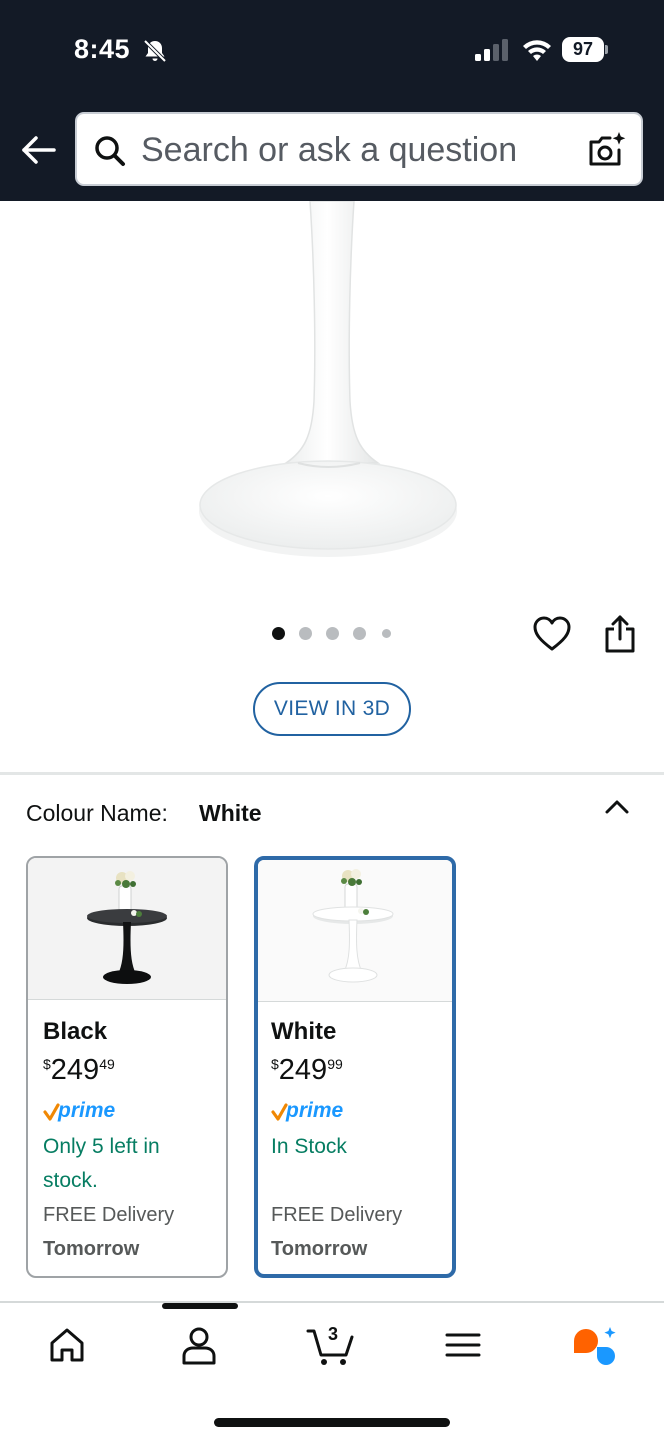 This screenshot has width=664, height=1440. I want to click on swatch-name: White, so click(304, 1031).